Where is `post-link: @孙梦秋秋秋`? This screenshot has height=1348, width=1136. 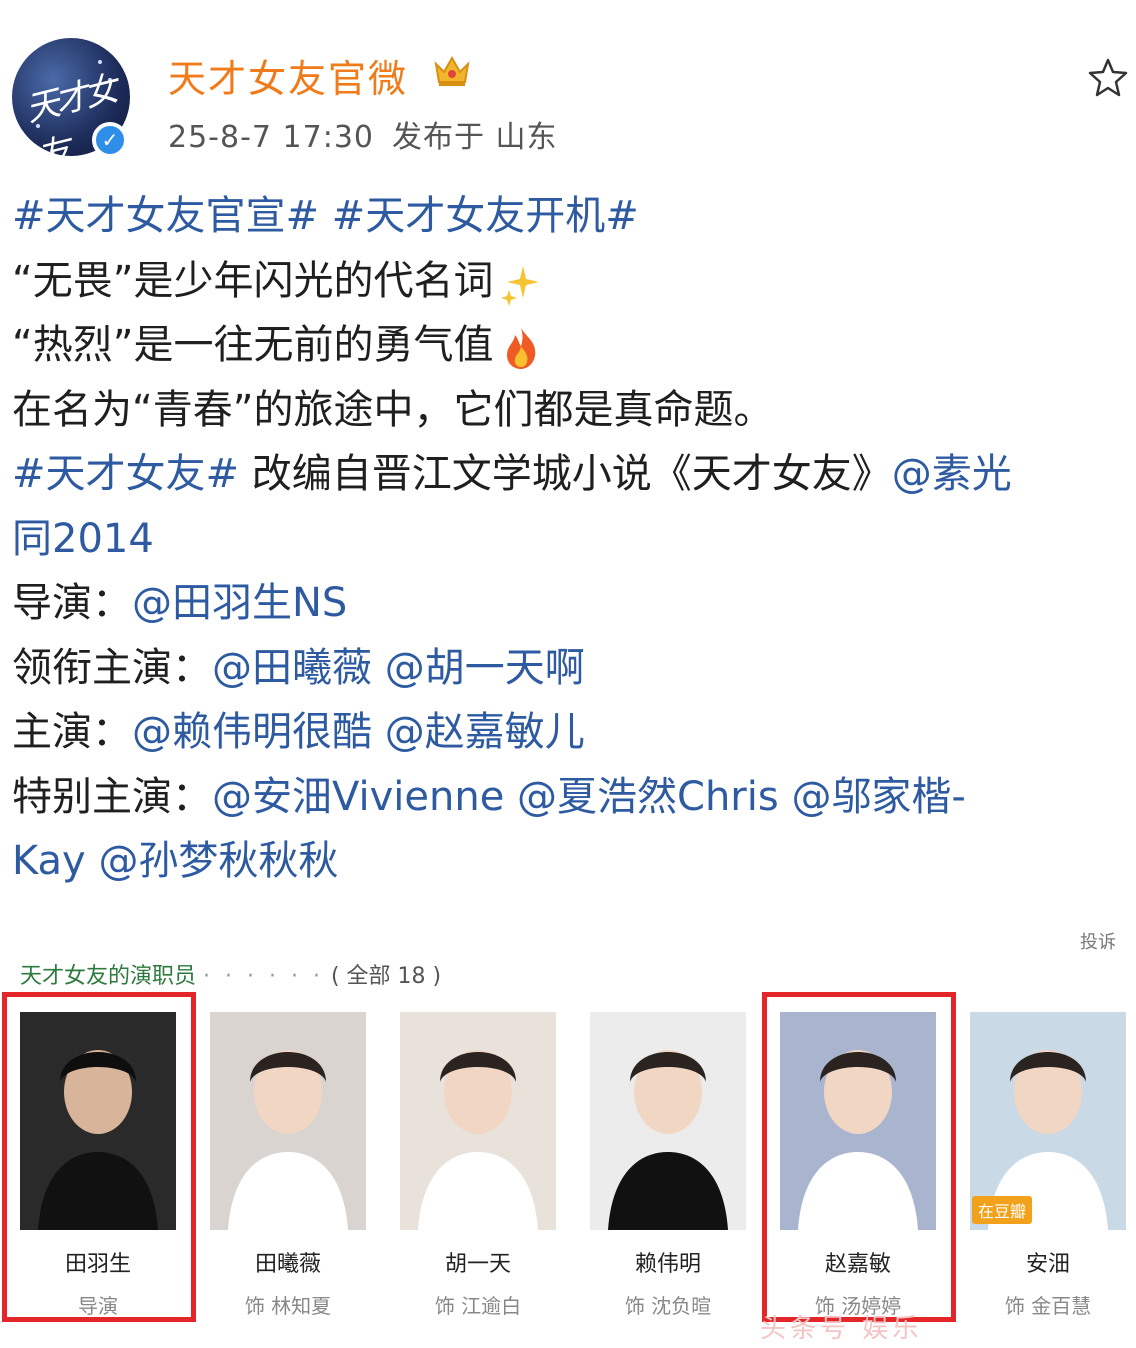 post-link: @孙梦秋秋秋 is located at coordinates (218, 861).